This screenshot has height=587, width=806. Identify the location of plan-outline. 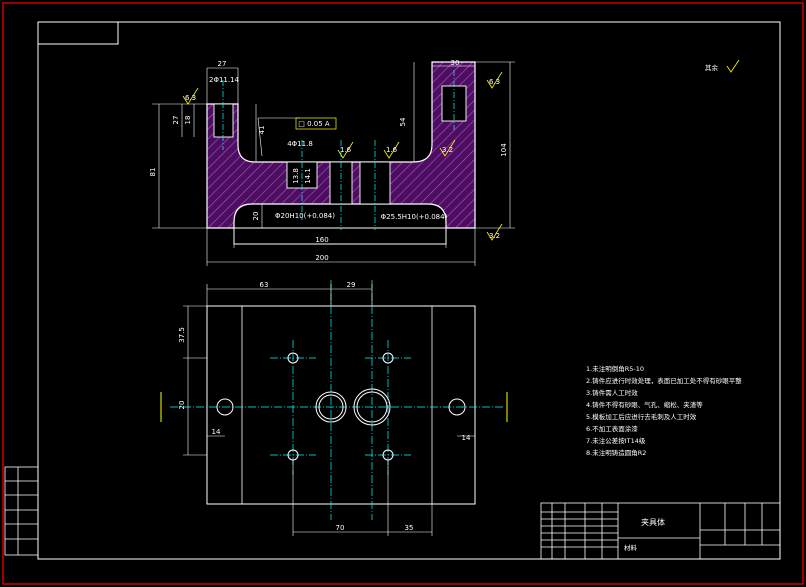
(341, 405).